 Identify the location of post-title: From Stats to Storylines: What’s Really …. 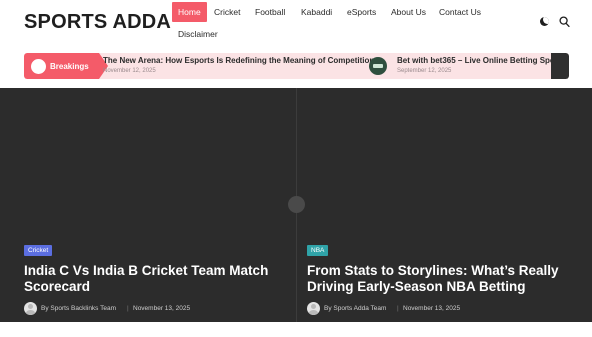
(433, 279).